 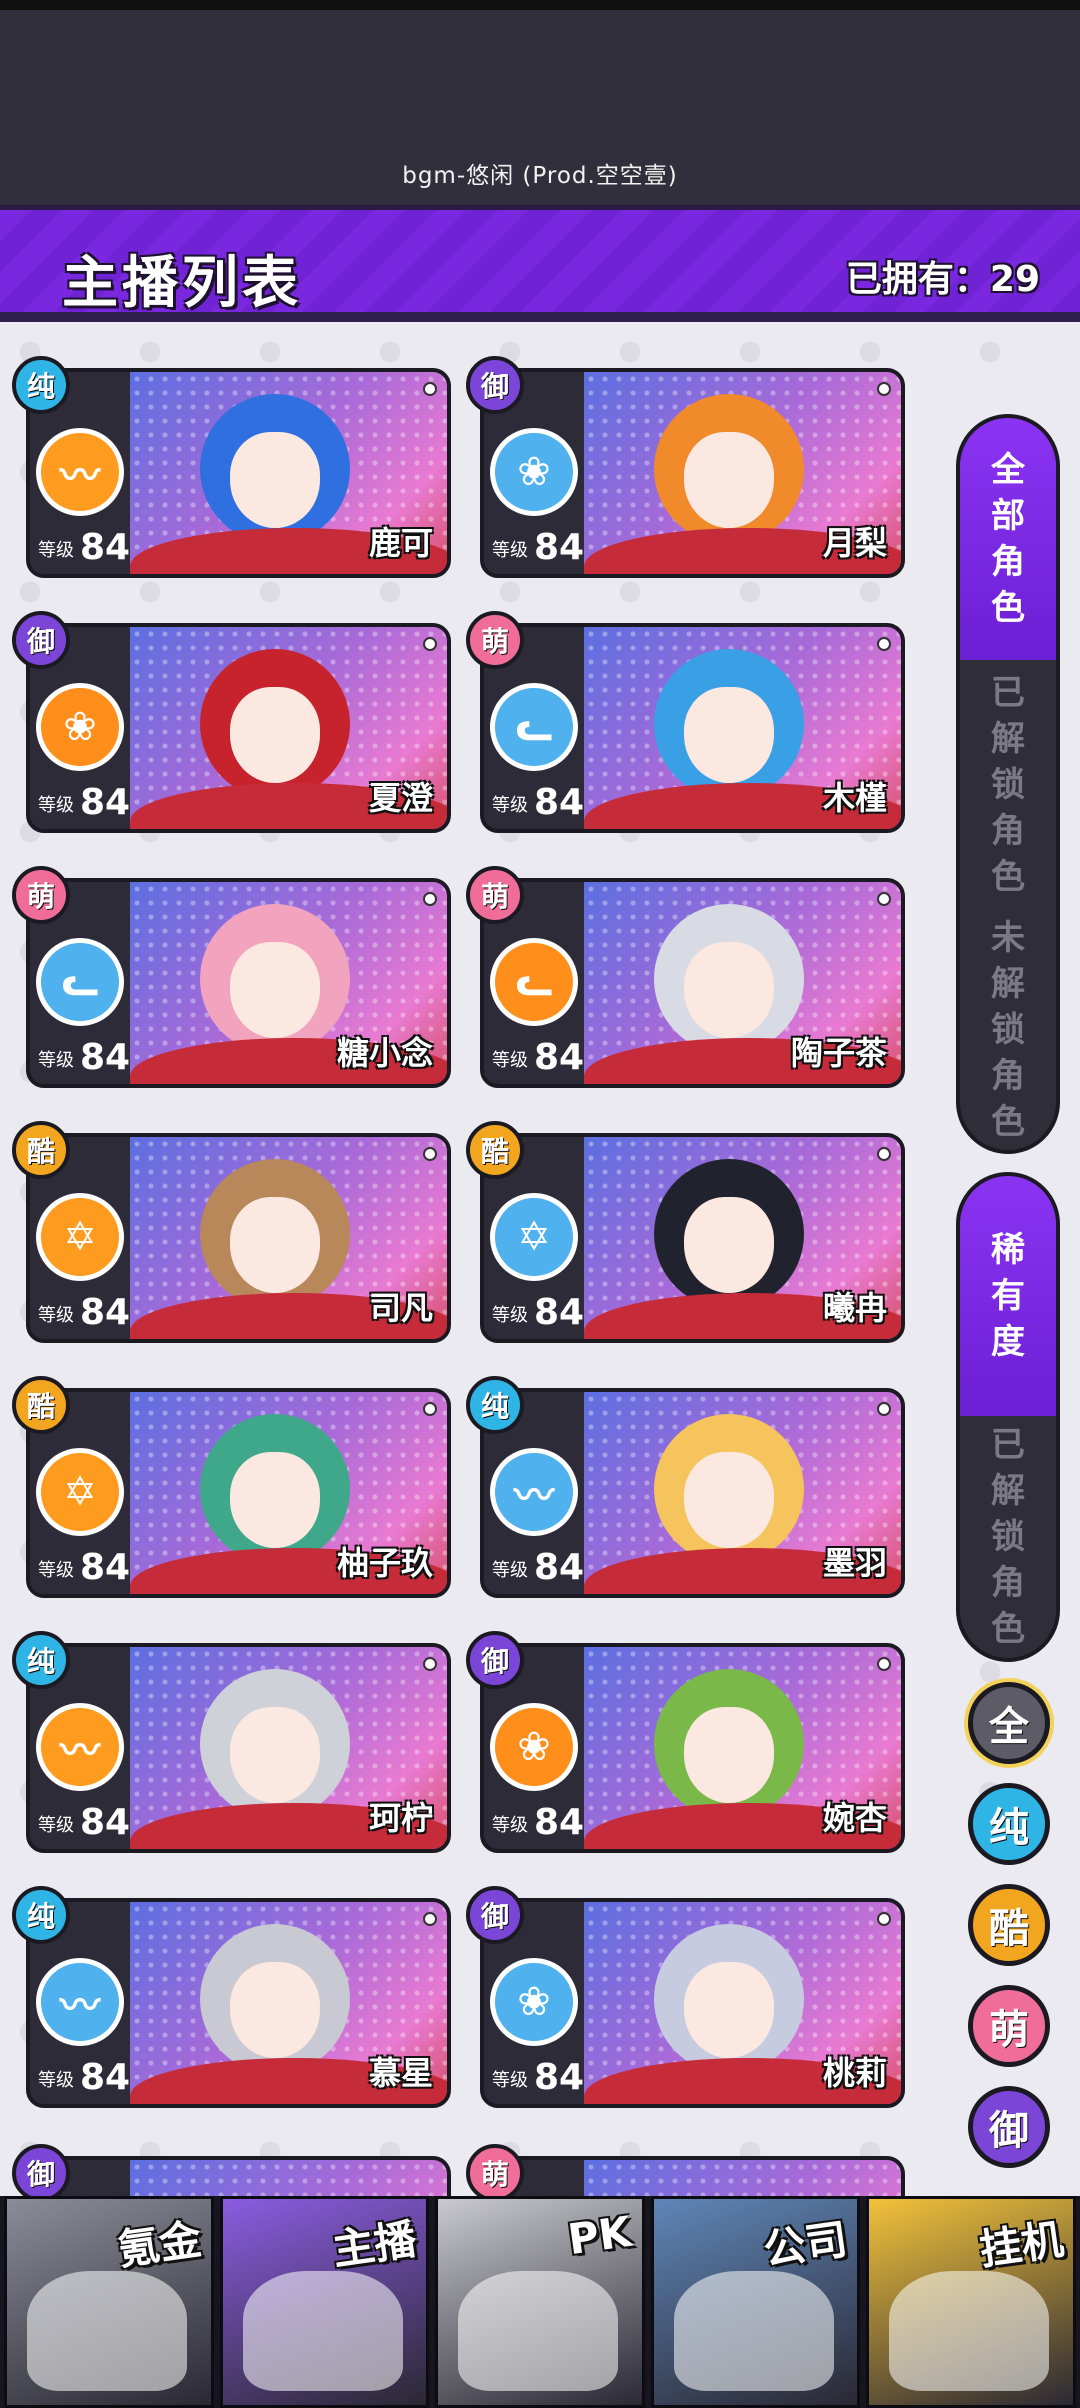 I want to click on streamer-card: ✡ 等级 84 司凡, so click(x=238, y=1238).